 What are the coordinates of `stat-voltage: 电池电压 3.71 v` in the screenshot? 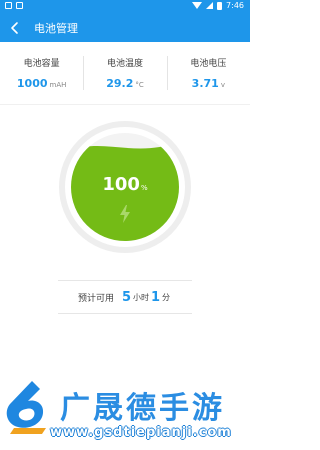 It's located at (208, 73).